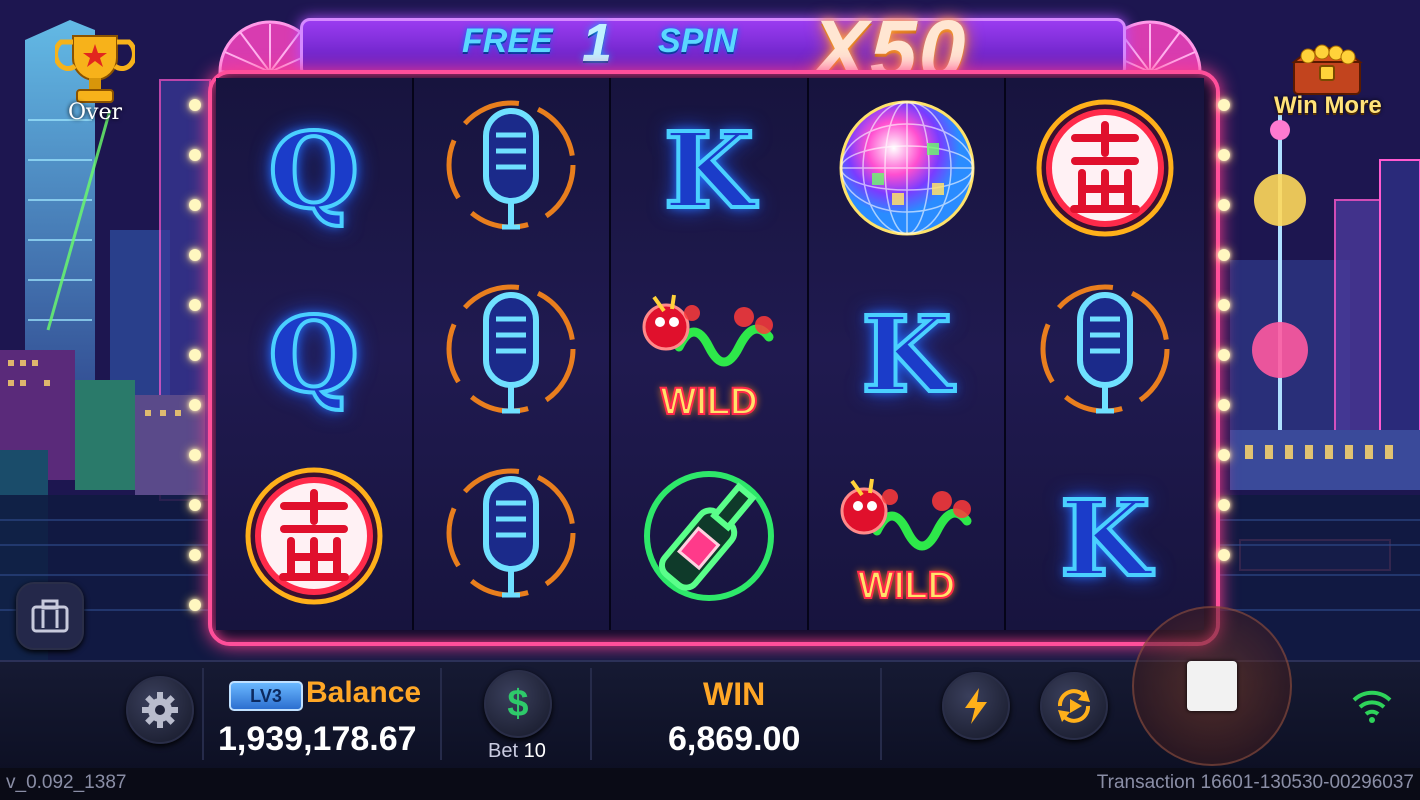 The height and width of the screenshot is (800, 1420). I want to click on turbo-button, so click(976, 706).